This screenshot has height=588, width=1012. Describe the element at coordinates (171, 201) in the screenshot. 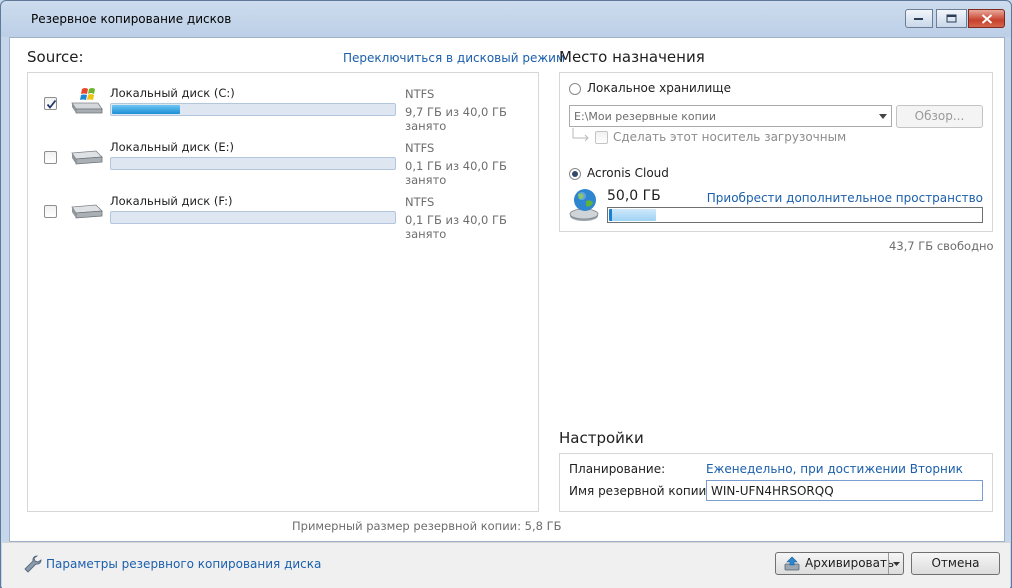

I see `disk-f-label: Локальный диск (F:)` at that location.